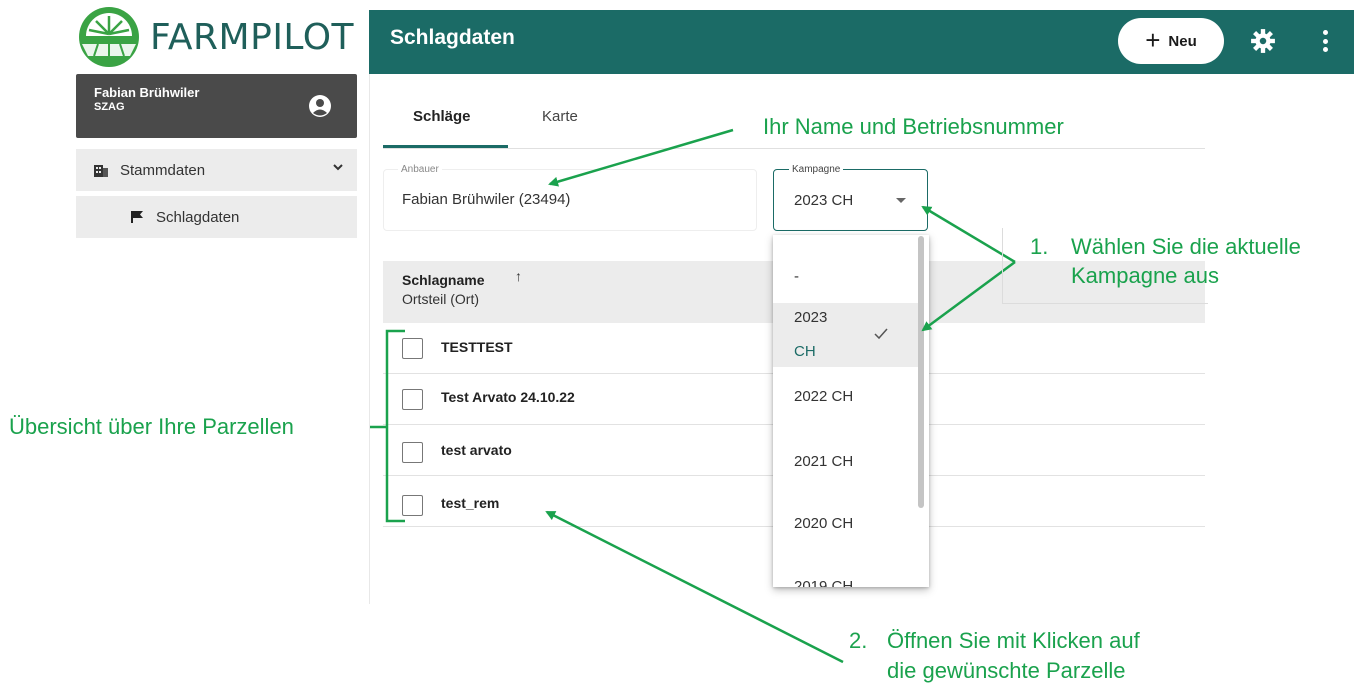  Describe the element at coordinates (858, 640) in the screenshot. I see `annotation-step2-number: 2.` at that location.